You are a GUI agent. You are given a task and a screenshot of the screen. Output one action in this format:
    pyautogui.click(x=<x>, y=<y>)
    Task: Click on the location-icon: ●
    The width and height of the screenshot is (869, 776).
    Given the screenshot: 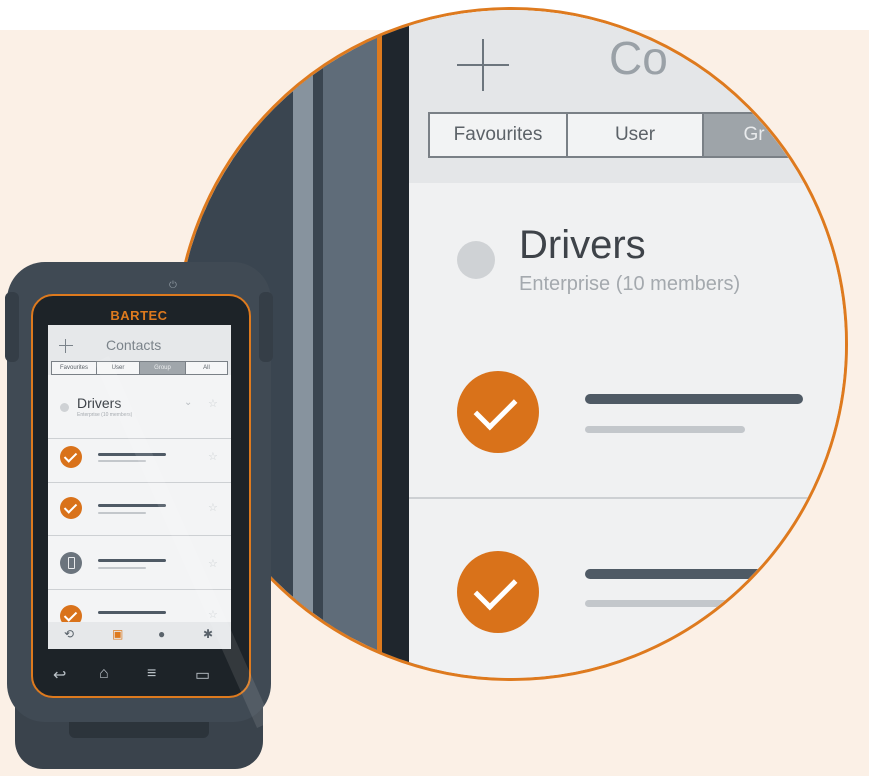 What is the action you would take?
    pyautogui.click(x=161, y=634)
    